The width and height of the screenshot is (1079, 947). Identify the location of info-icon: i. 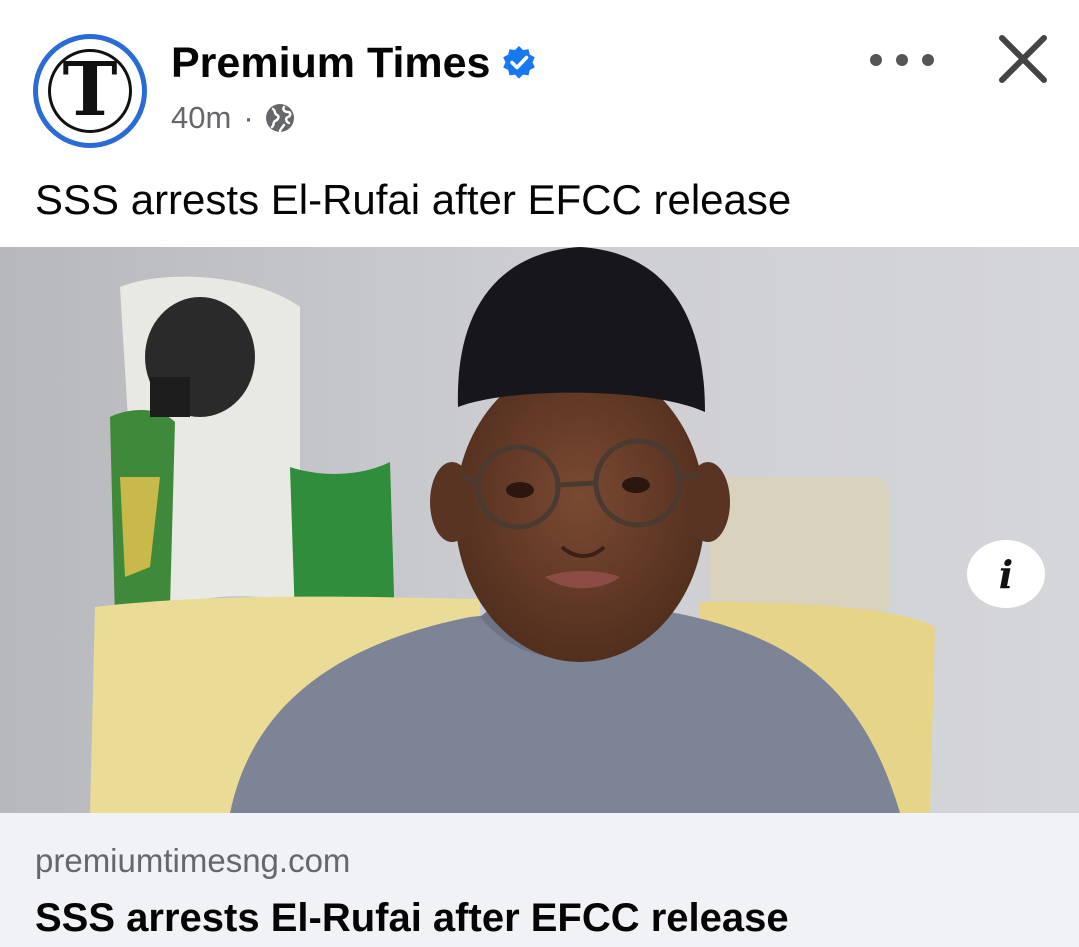
(1006, 574).